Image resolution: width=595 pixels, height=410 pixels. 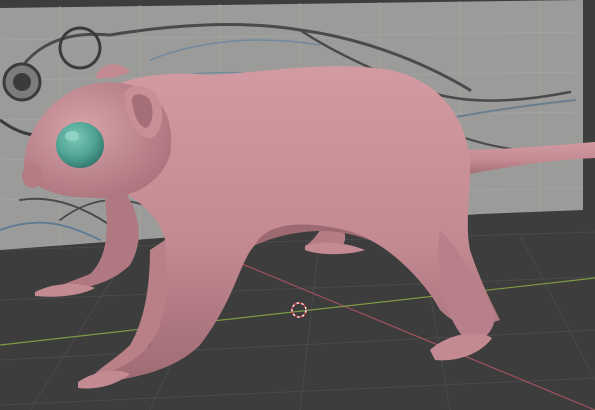 What do you see at coordinates (80, 145) in the screenshot?
I see `rat-eye` at bounding box center [80, 145].